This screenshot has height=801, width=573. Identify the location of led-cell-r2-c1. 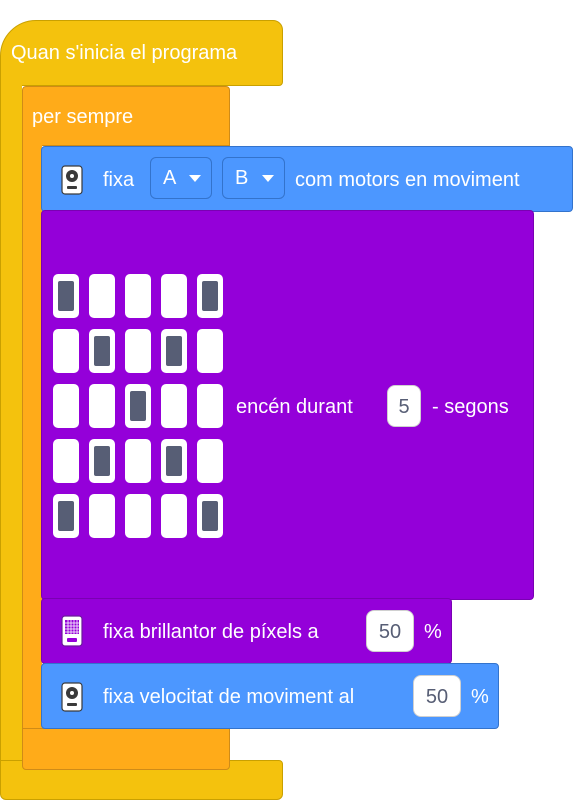
(102, 406).